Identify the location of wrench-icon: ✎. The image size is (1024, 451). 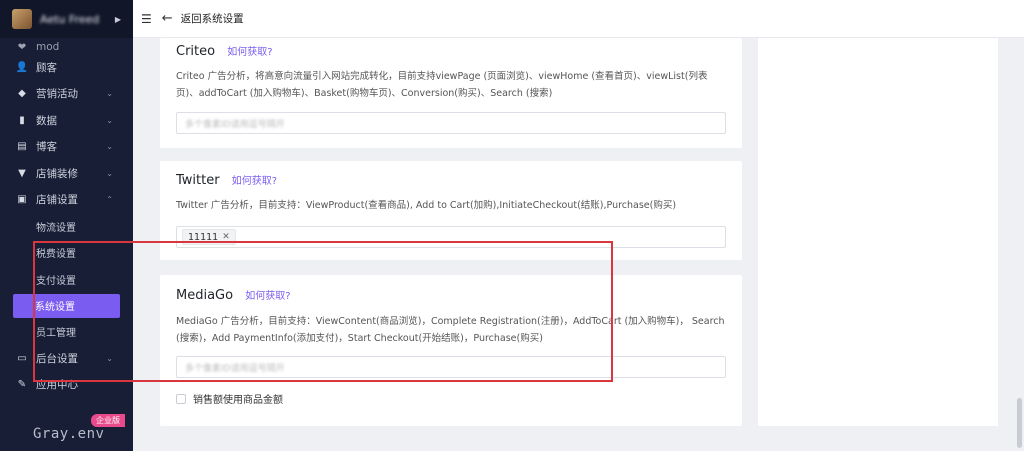
(22, 385).